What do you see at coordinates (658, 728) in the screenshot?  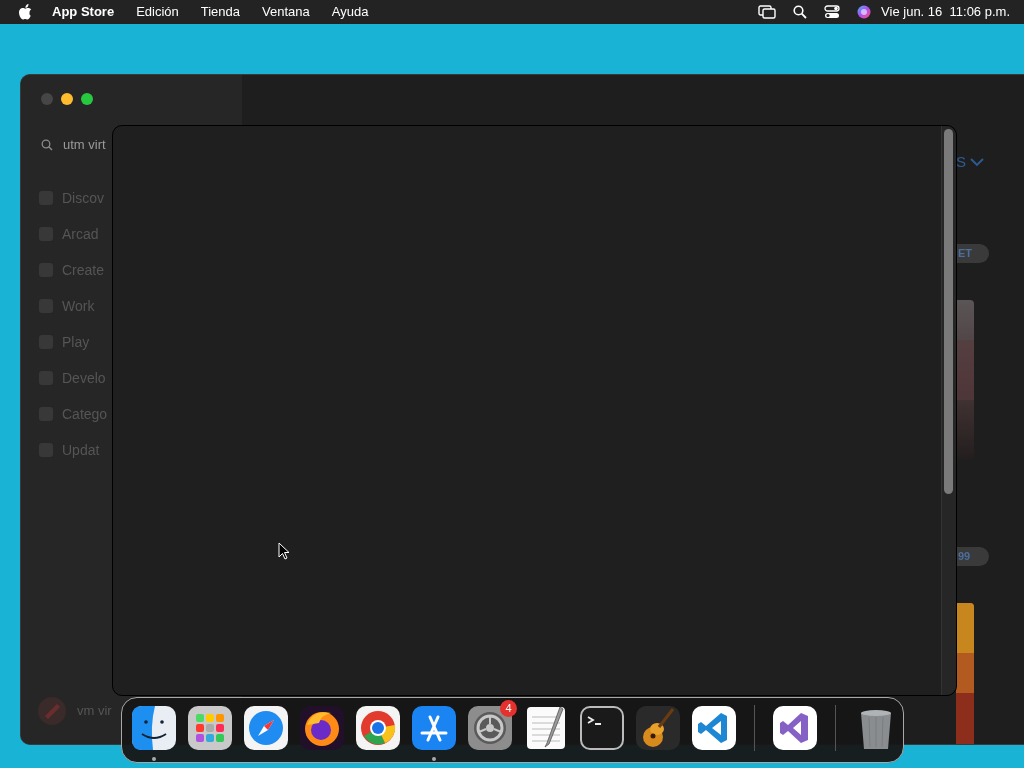 I see `guitar-icon` at bounding box center [658, 728].